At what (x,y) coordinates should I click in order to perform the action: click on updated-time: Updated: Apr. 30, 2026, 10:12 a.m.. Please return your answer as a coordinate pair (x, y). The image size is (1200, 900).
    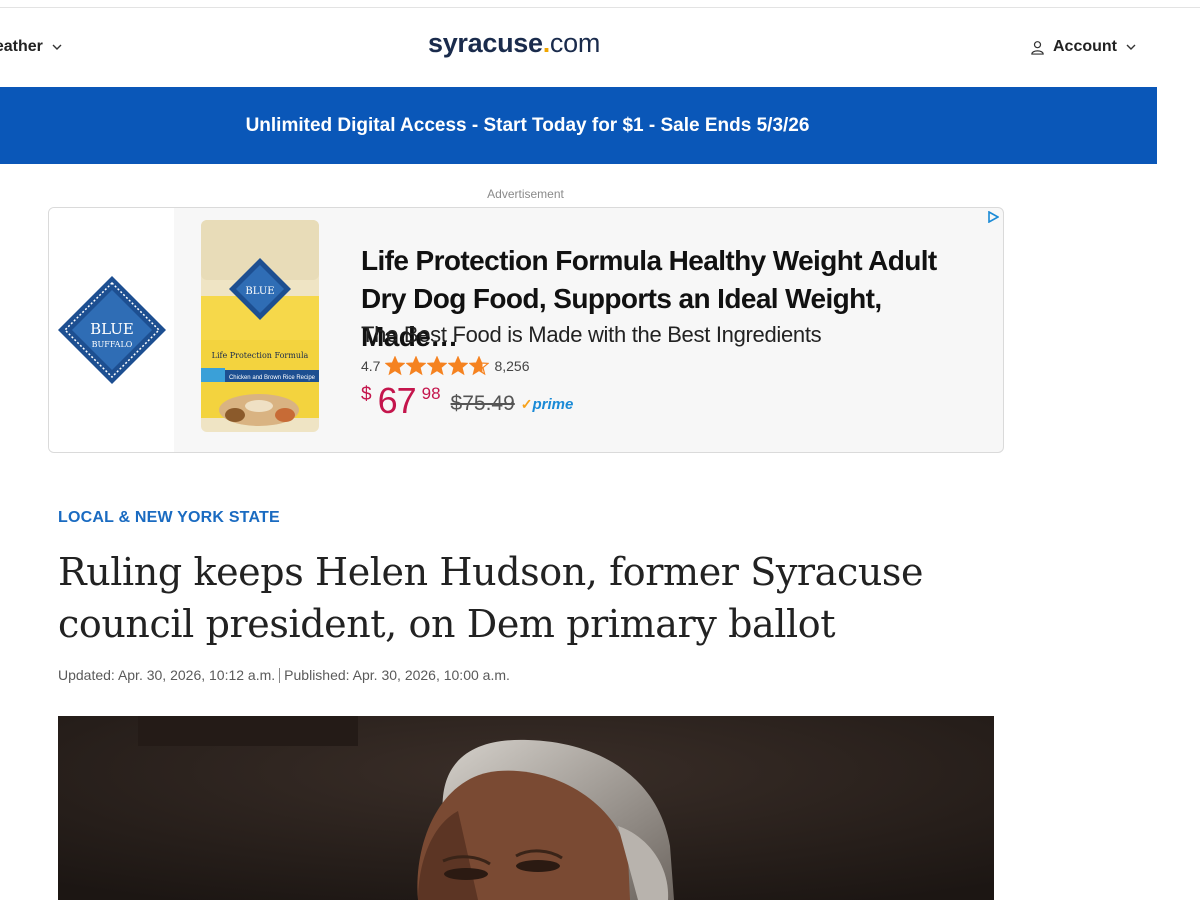
    Looking at the image, I should click on (167, 675).